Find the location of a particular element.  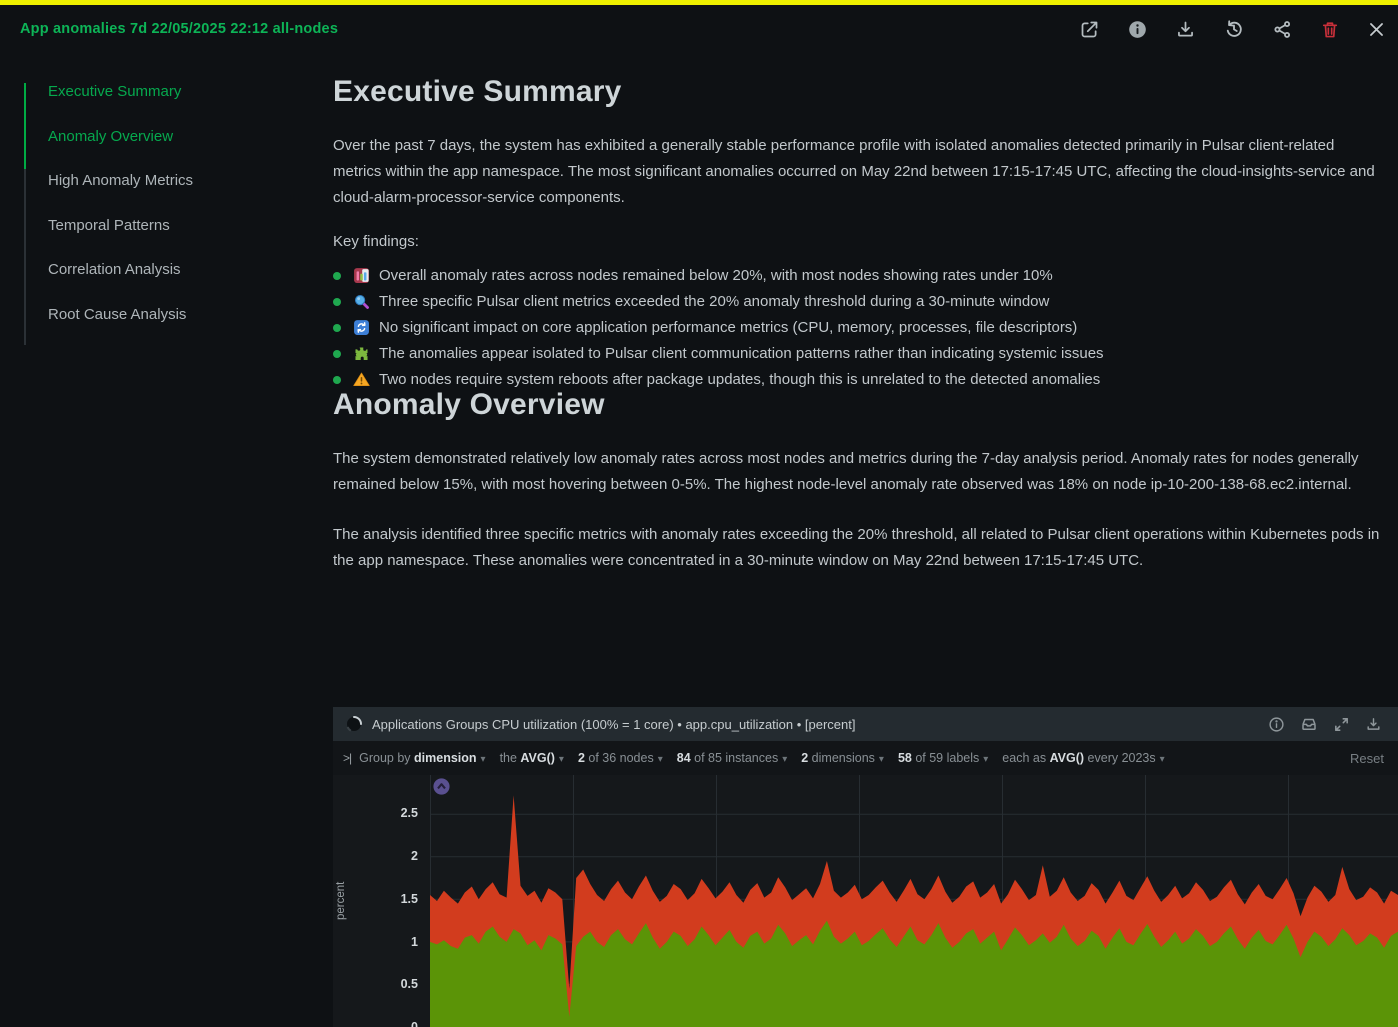

y-axis-label: percent is located at coordinates (341, 901).